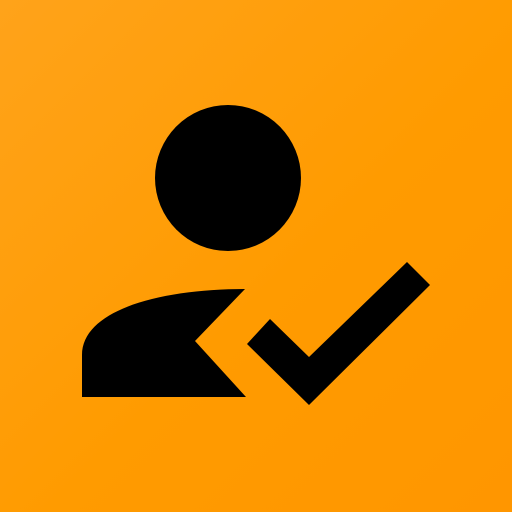 Image resolution: width=512 pixels, height=512 pixels. What do you see at coordinates (338, 333) in the screenshot?
I see `checkmark-shape` at bounding box center [338, 333].